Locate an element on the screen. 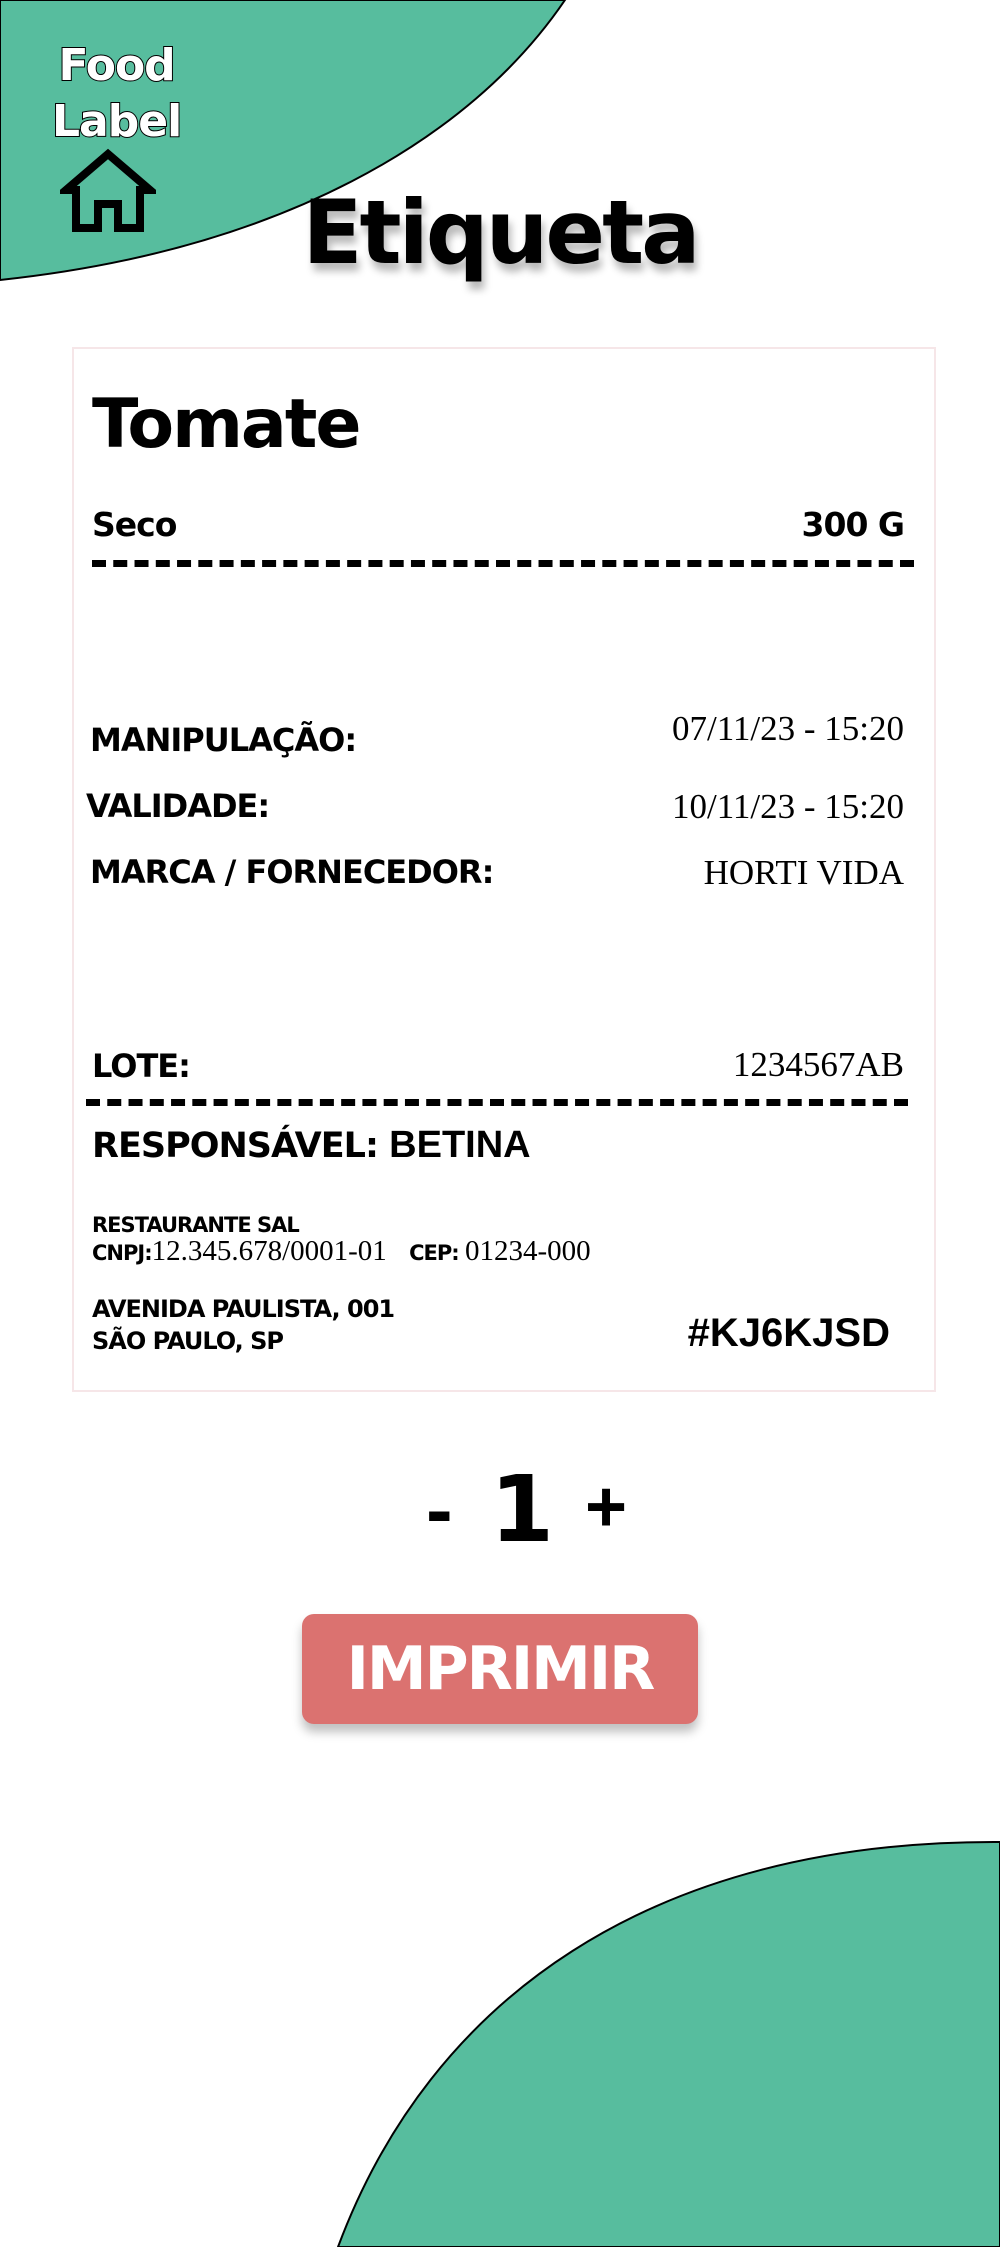 This screenshot has height=2247, width=1000. quantity-value: 1 is located at coordinates (522, 1509).